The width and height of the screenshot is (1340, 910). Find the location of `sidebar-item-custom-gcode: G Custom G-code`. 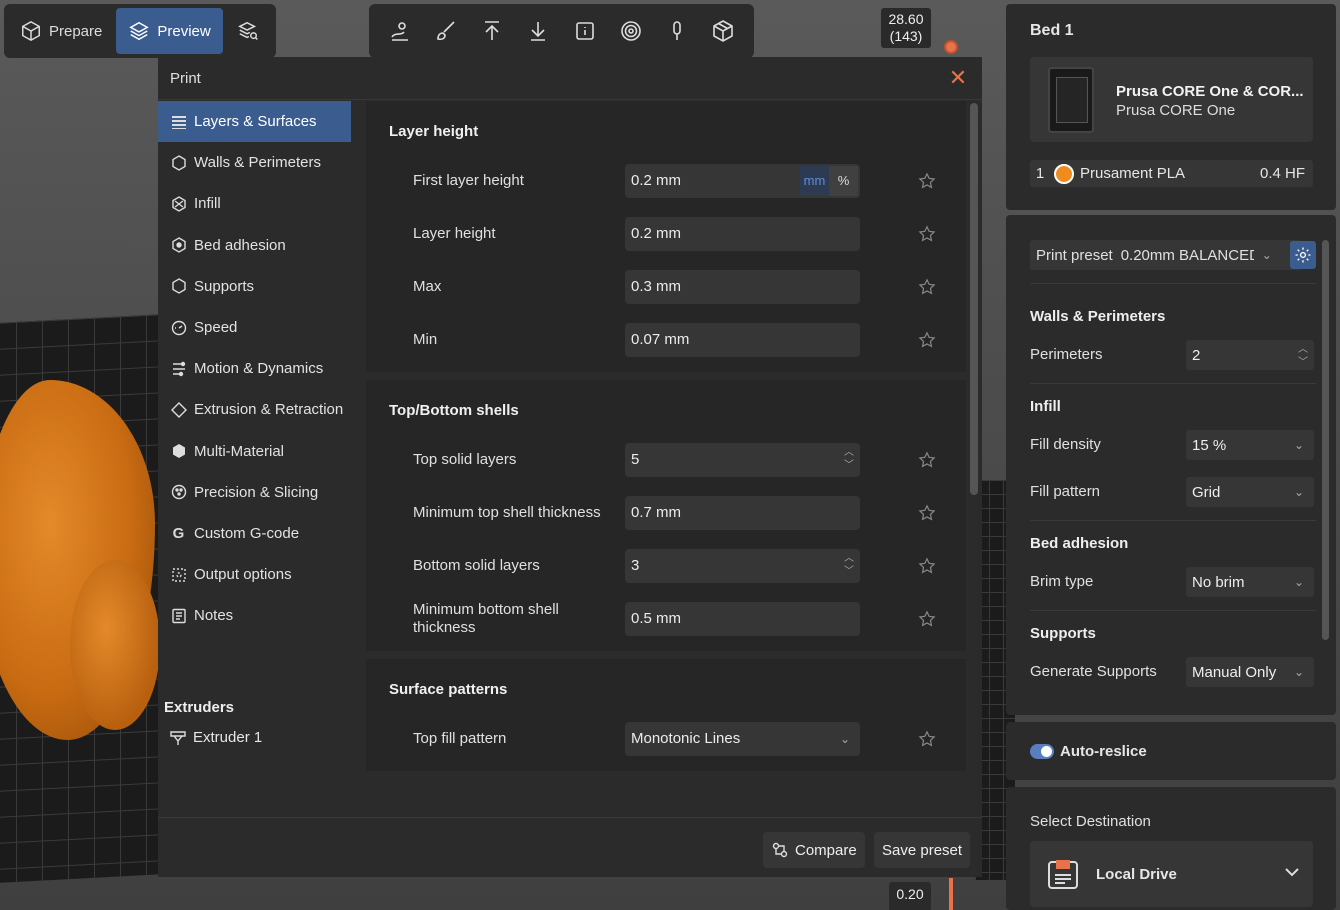

sidebar-item-custom-gcode: G Custom G-code is located at coordinates (254, 533).